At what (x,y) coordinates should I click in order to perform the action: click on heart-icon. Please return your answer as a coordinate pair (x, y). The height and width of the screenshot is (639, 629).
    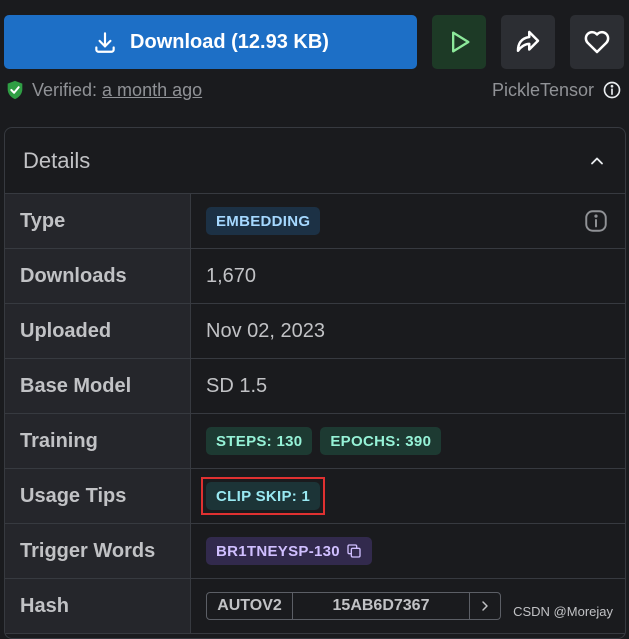
    Looking at the image, I should click on (597, 42).